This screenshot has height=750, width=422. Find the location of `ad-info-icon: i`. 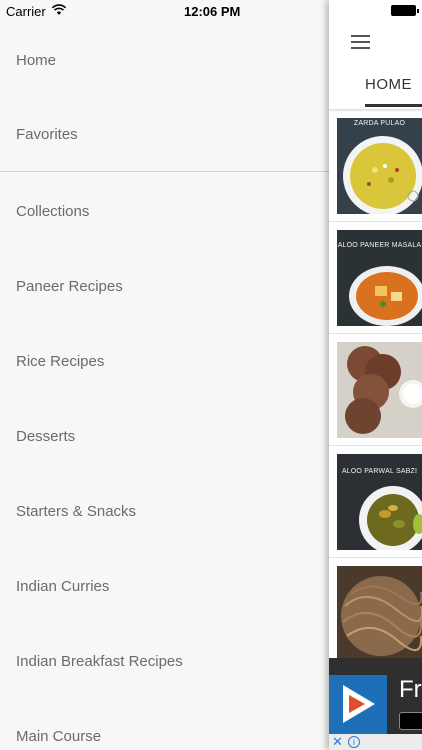

ad-info-icon: i is located at coordinates (354, 742).